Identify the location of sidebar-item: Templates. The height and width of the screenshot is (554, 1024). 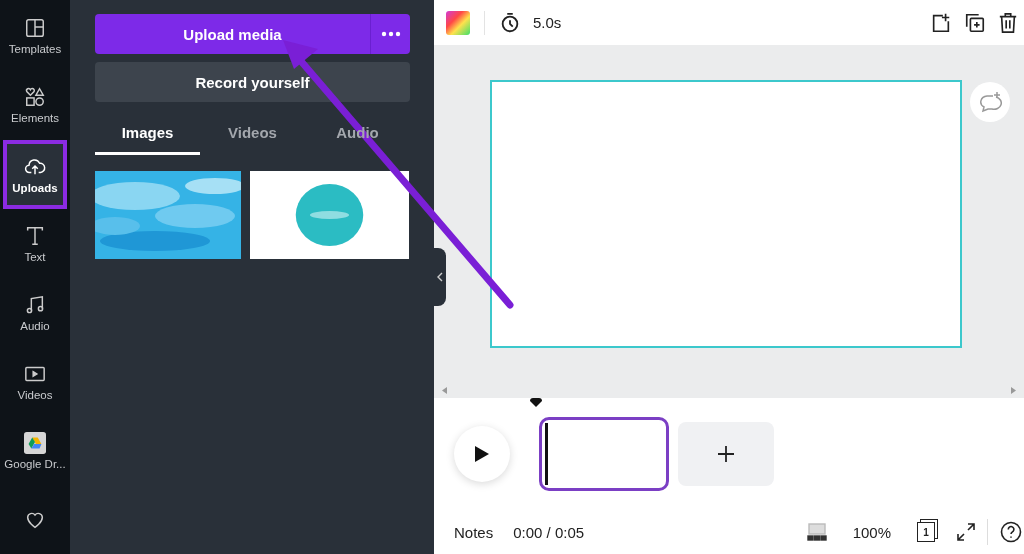
(35, 36).